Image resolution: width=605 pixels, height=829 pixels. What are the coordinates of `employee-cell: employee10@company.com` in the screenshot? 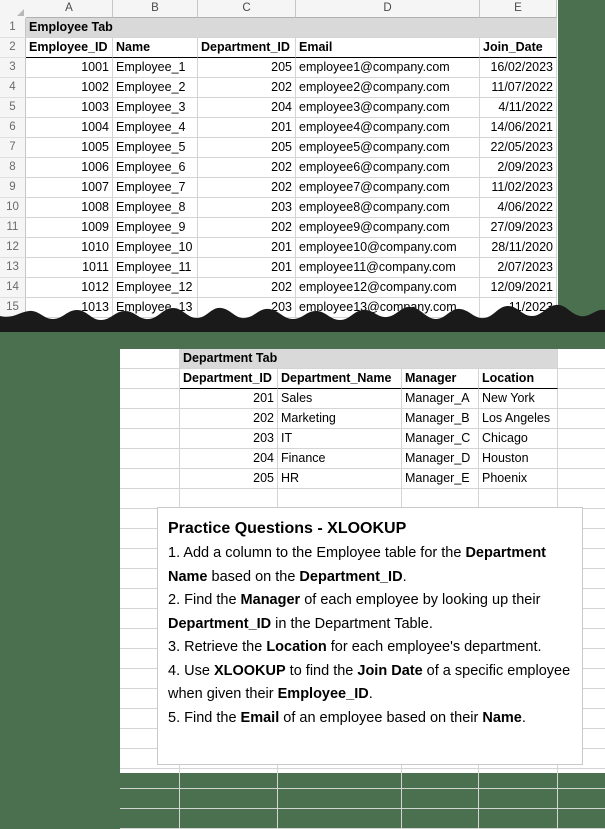 It's located at (388, 248).